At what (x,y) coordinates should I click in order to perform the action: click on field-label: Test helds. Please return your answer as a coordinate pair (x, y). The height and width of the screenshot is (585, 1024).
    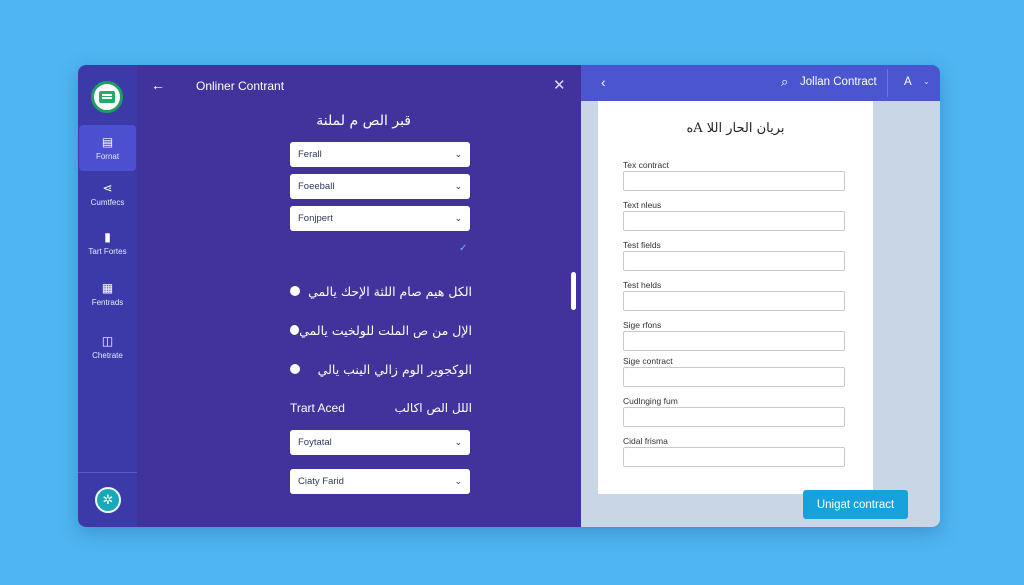
    Looking at the image, I should click on (642, 285).